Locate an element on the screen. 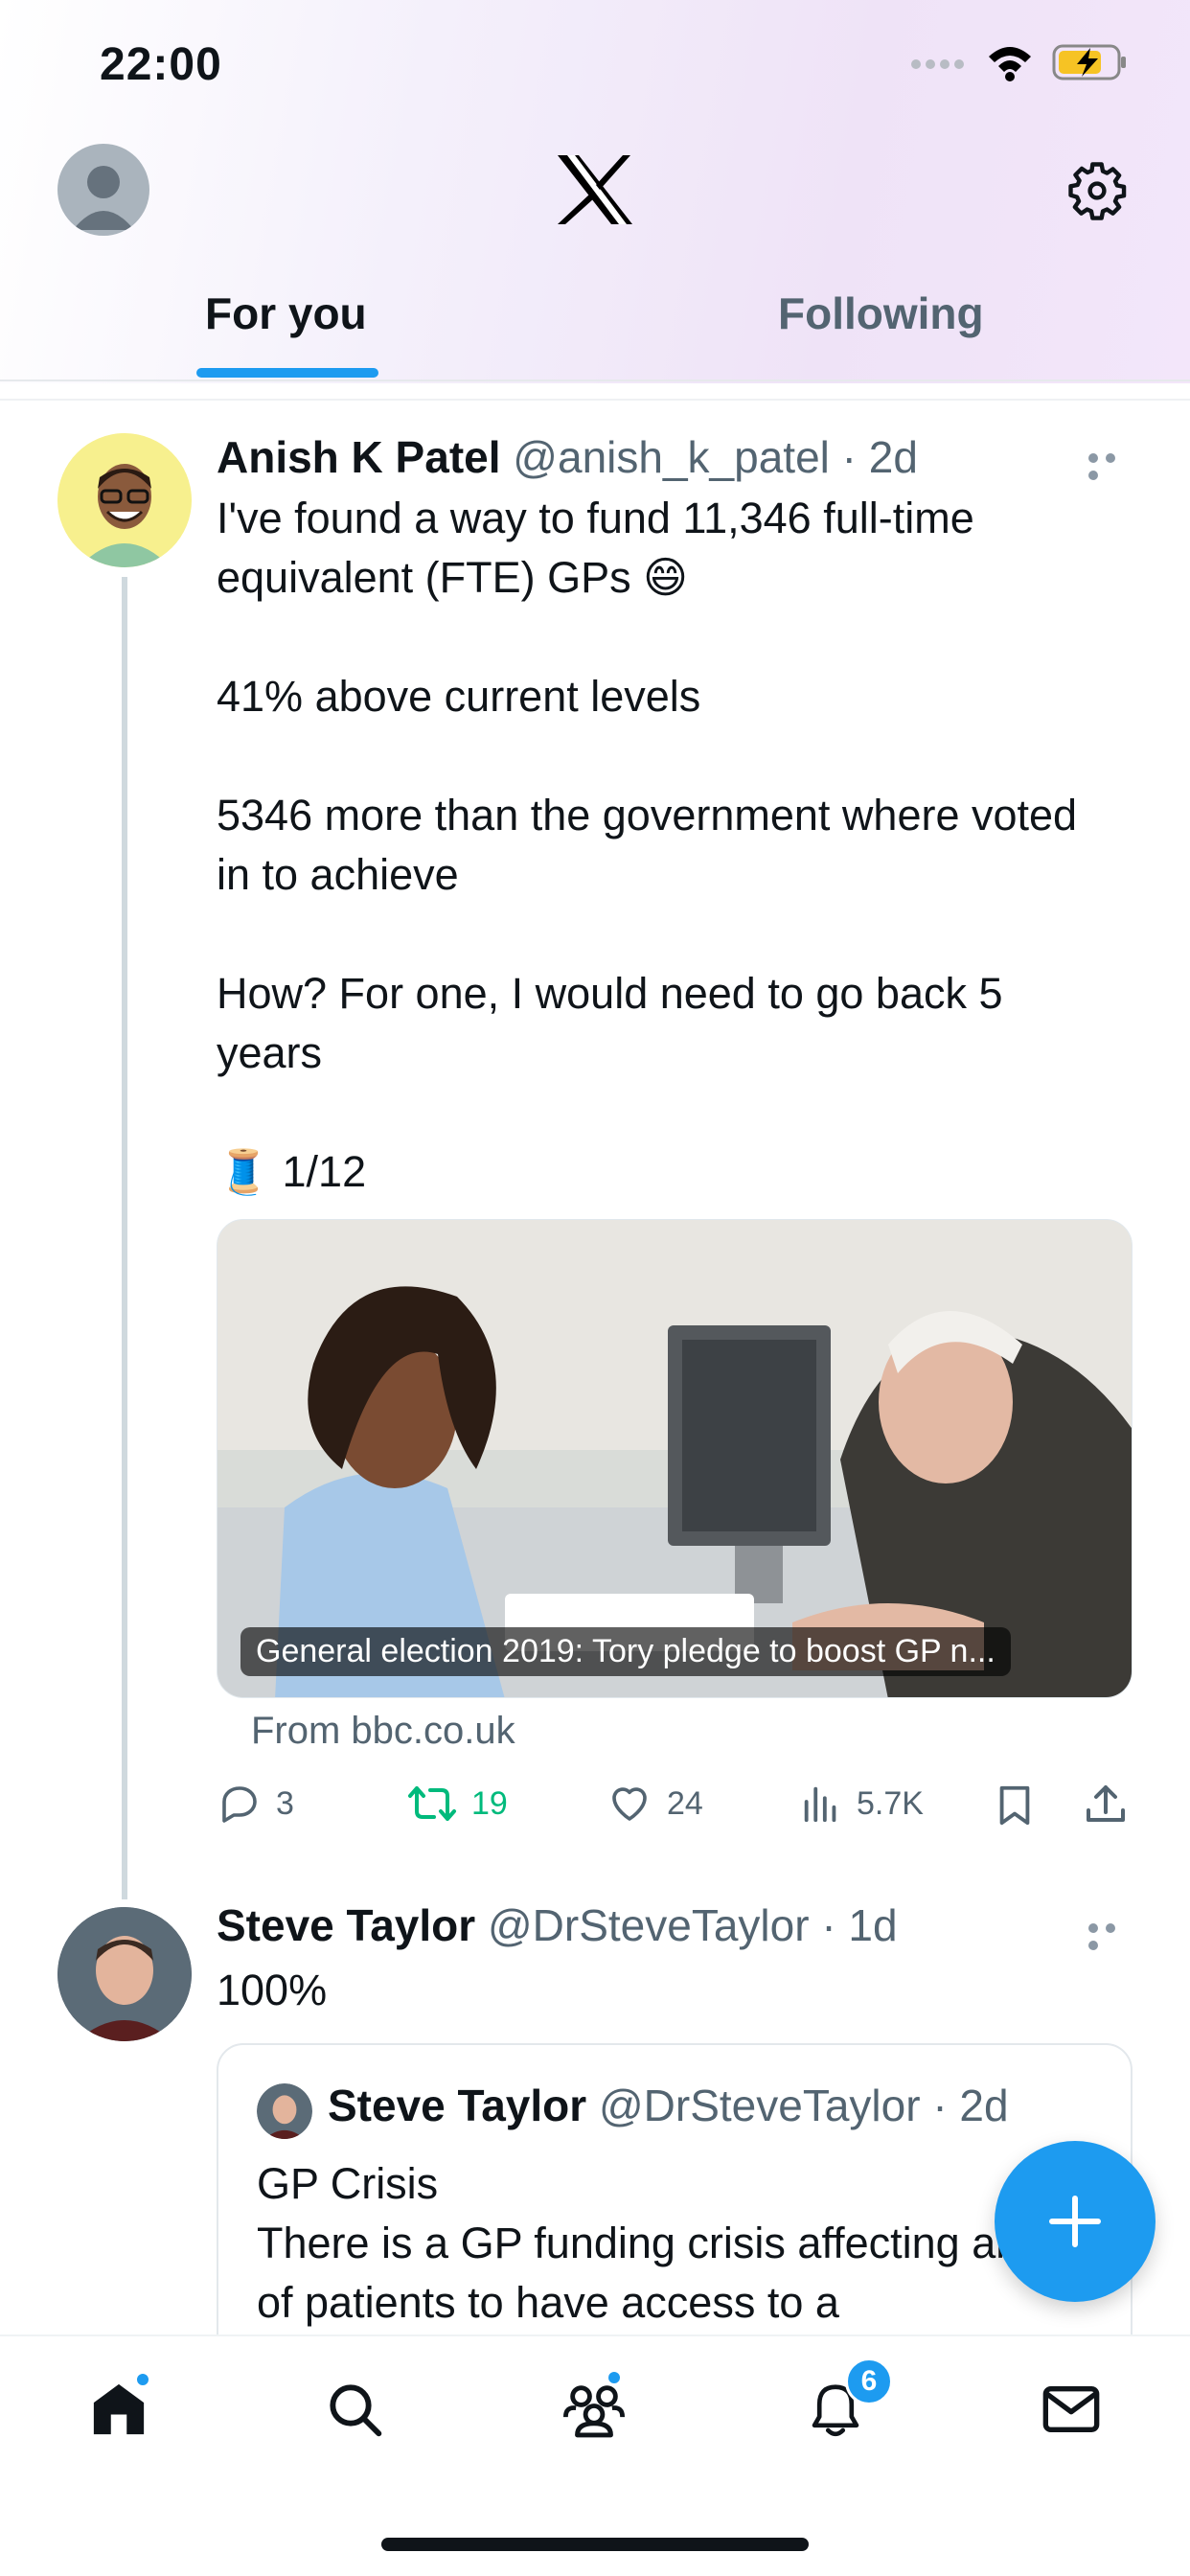 Image resolution: width=1190 pixels, height=2576 pixels. communities-notification-dot is located at coordinates (615, 2377).